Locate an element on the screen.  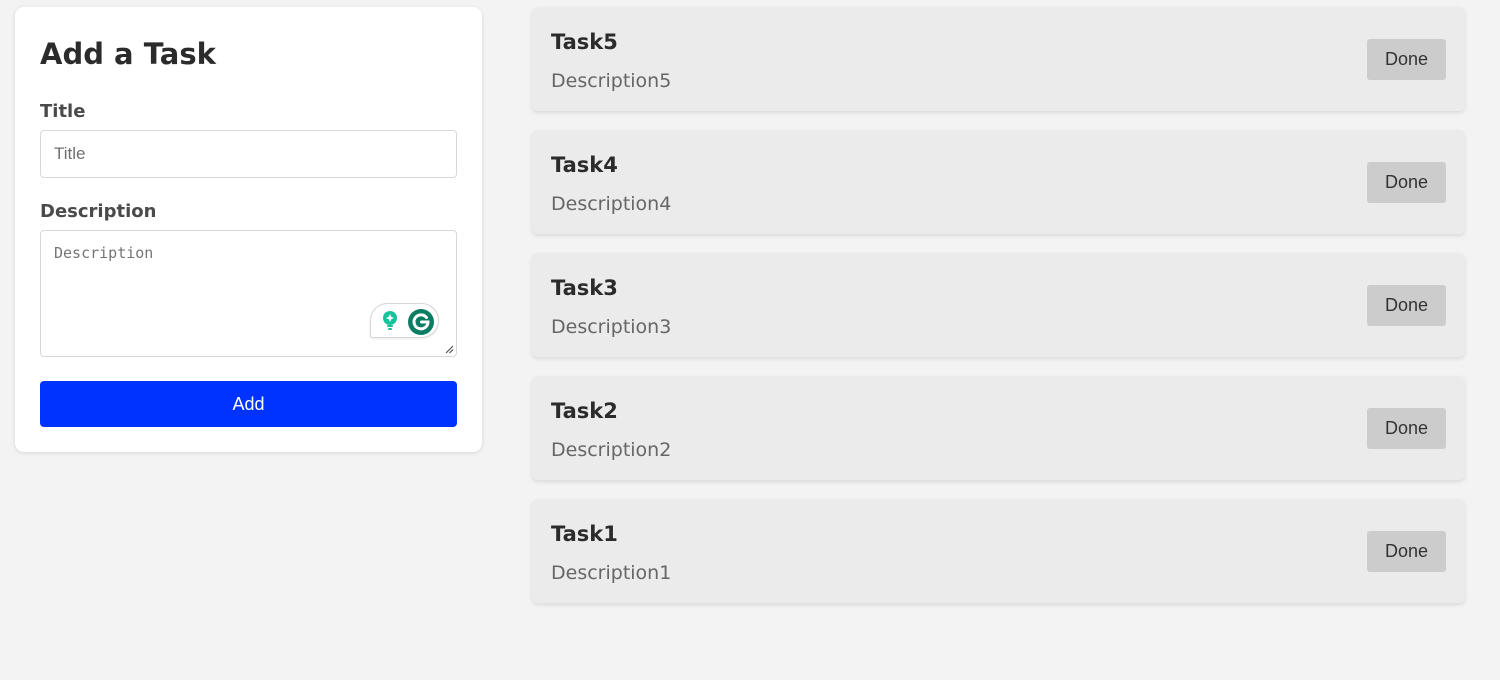
task-card: Task1 Description1 Done is located at coordinates (998, 551).